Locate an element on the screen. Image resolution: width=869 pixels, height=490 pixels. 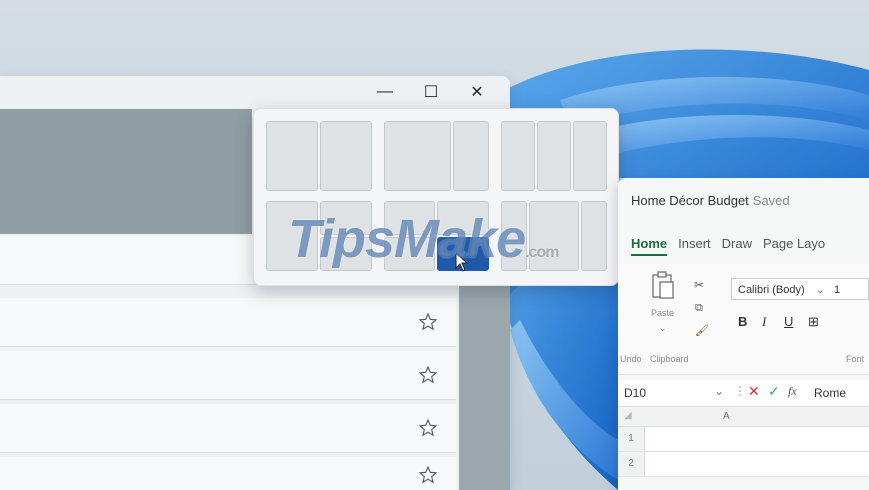
clipboard-group-label: Clipboard is located at coordinates (669, 359).